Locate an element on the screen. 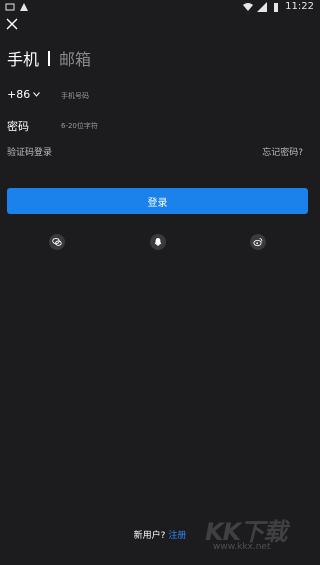  phone-input is located at coordinates (181, 96).